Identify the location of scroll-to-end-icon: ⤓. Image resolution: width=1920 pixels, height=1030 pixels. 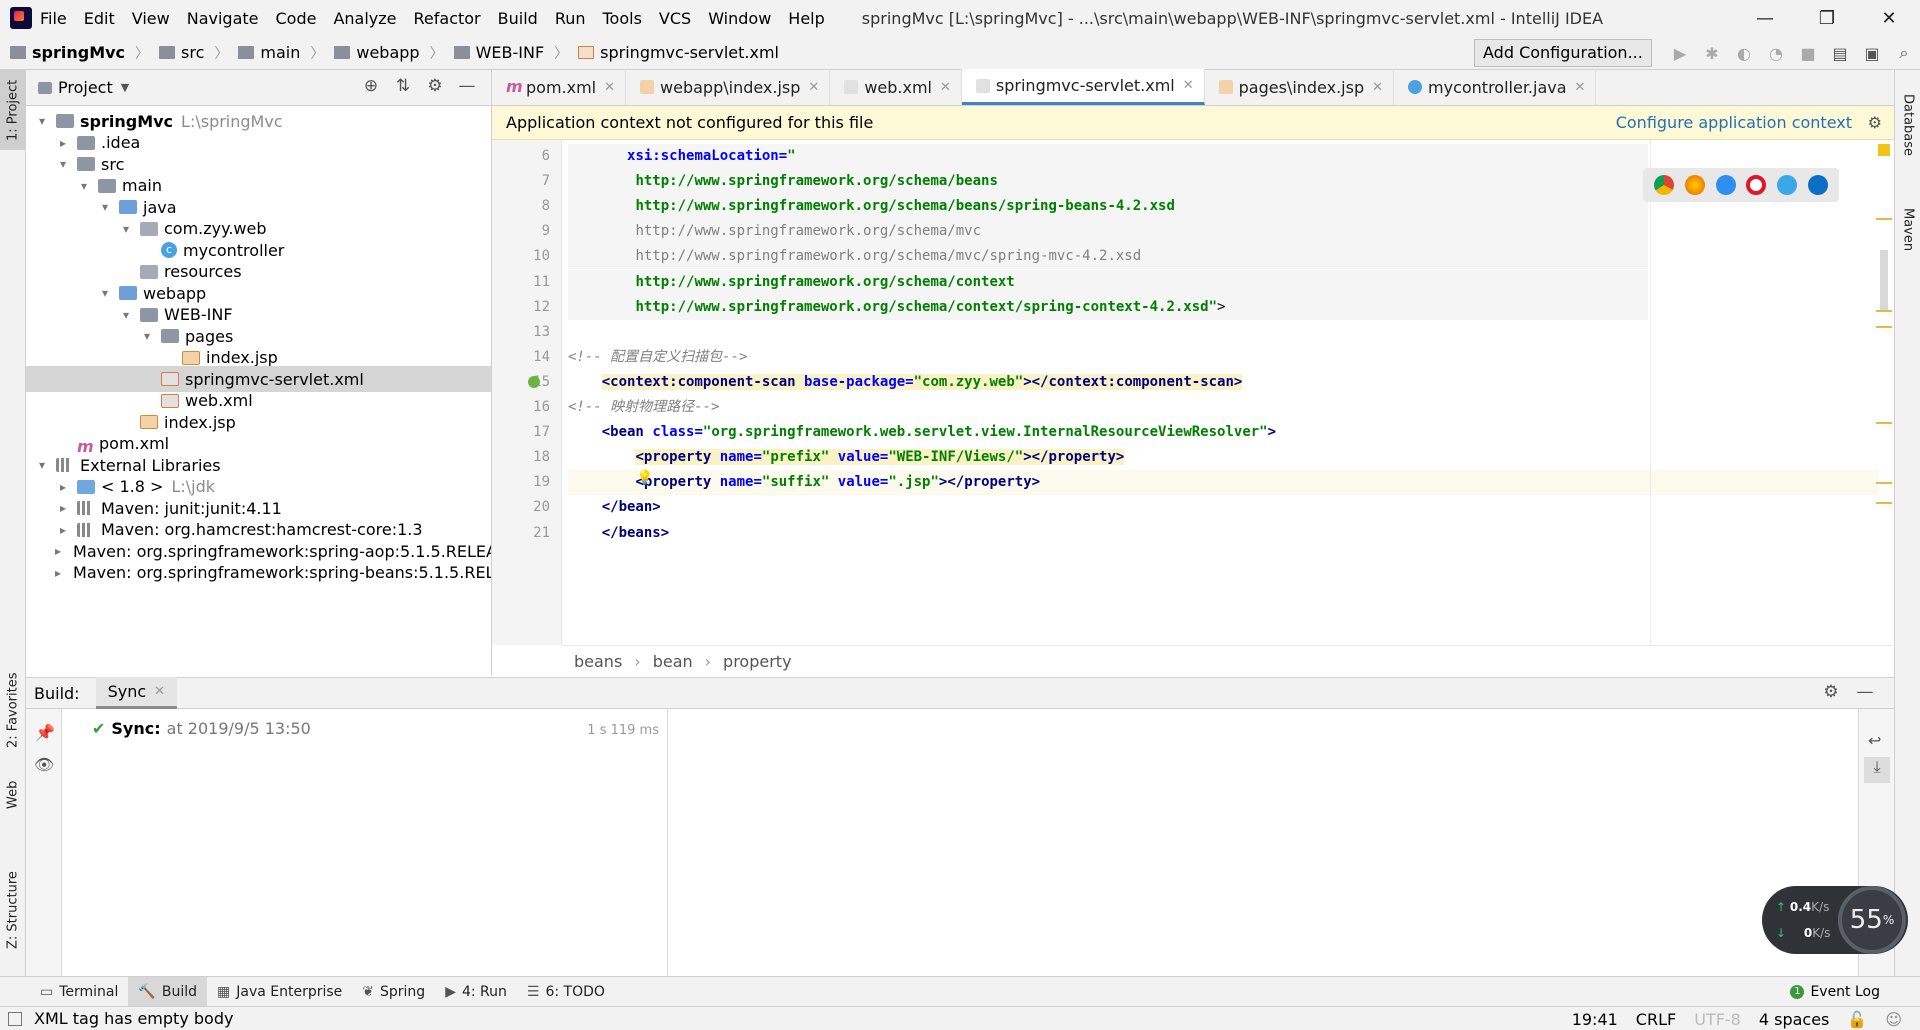
(1877, 770).